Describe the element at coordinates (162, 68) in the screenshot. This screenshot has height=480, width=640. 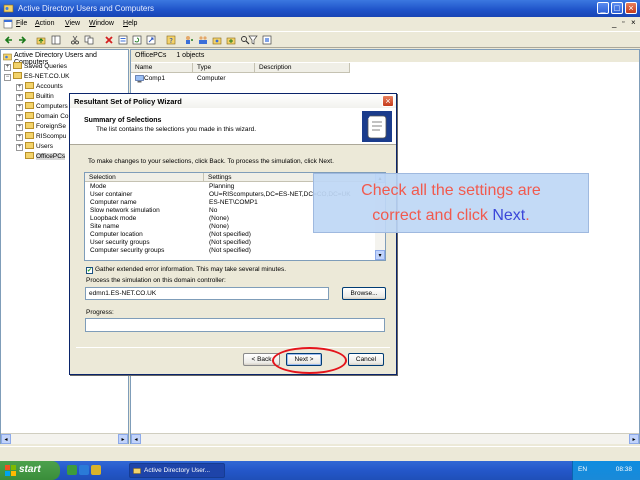
I see `column-header-name: Name` at that location.